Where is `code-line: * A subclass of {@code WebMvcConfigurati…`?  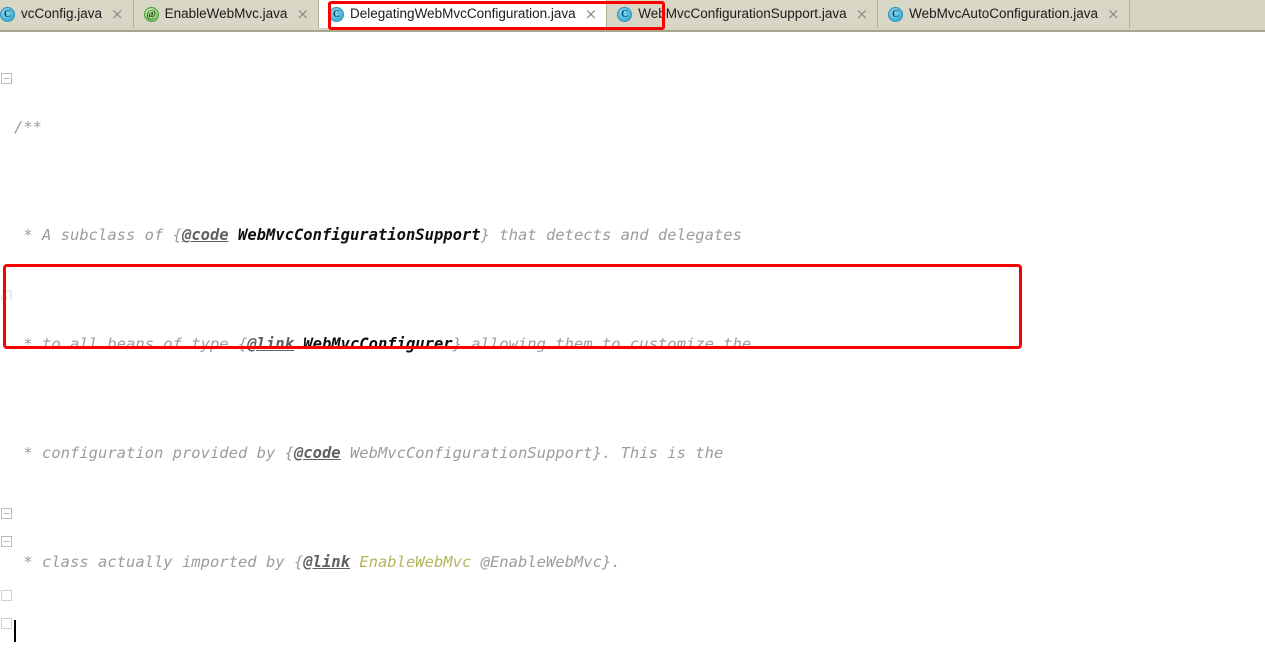 code-line: * A subclass of {@code WebMvcConfigurati… is located at coordinates (632, 235).